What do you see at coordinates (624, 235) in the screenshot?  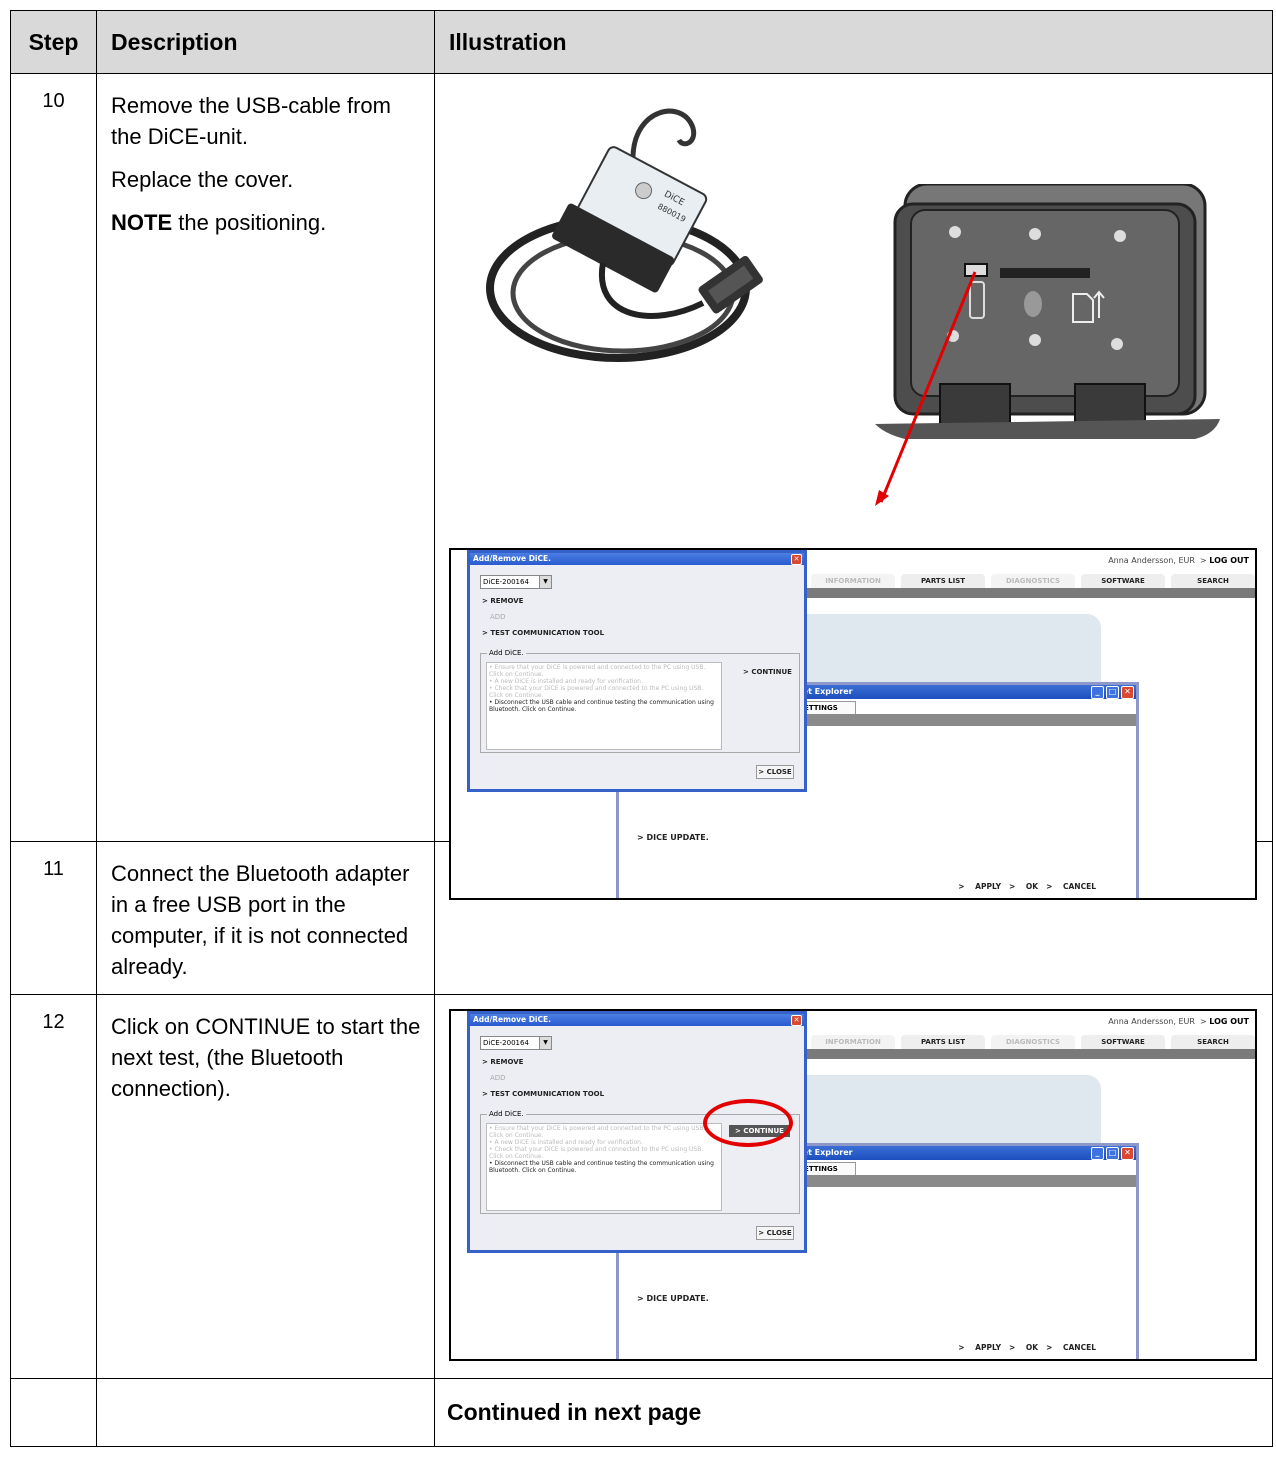 I see `dice-unit-image: DiCE 880019` at bounding box center [624, 235].